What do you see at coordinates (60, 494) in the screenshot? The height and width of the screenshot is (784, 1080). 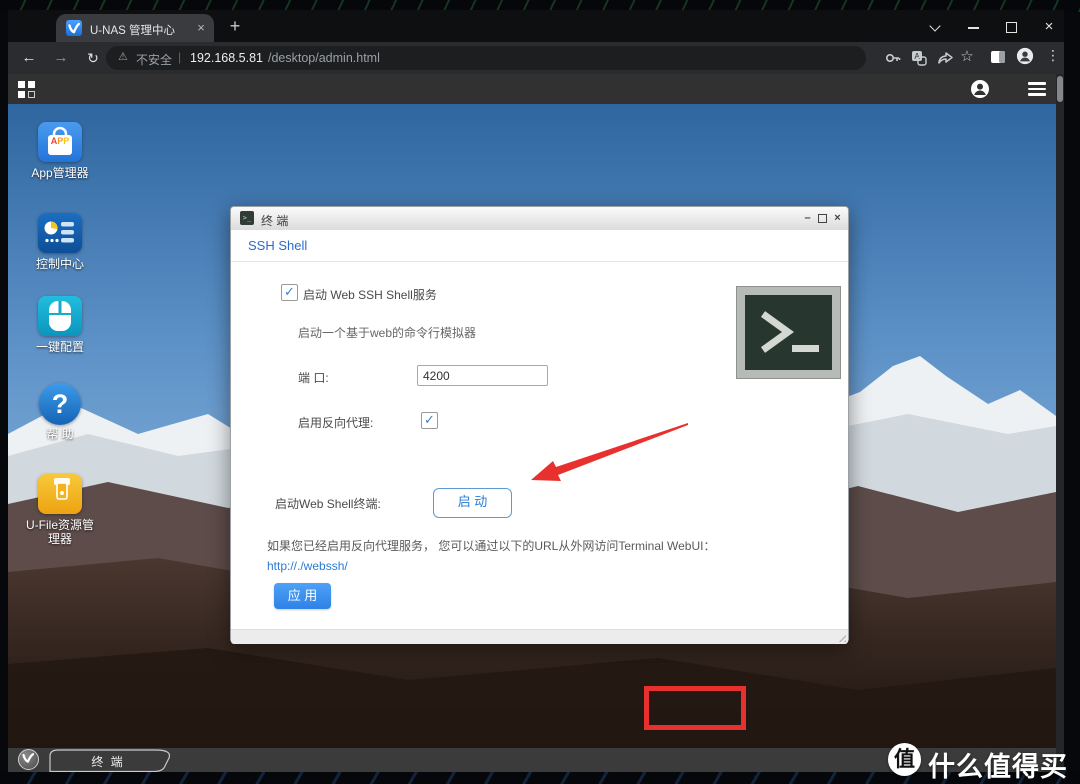 I see `ufile-folder-icon` at bounding box center [60, 494].